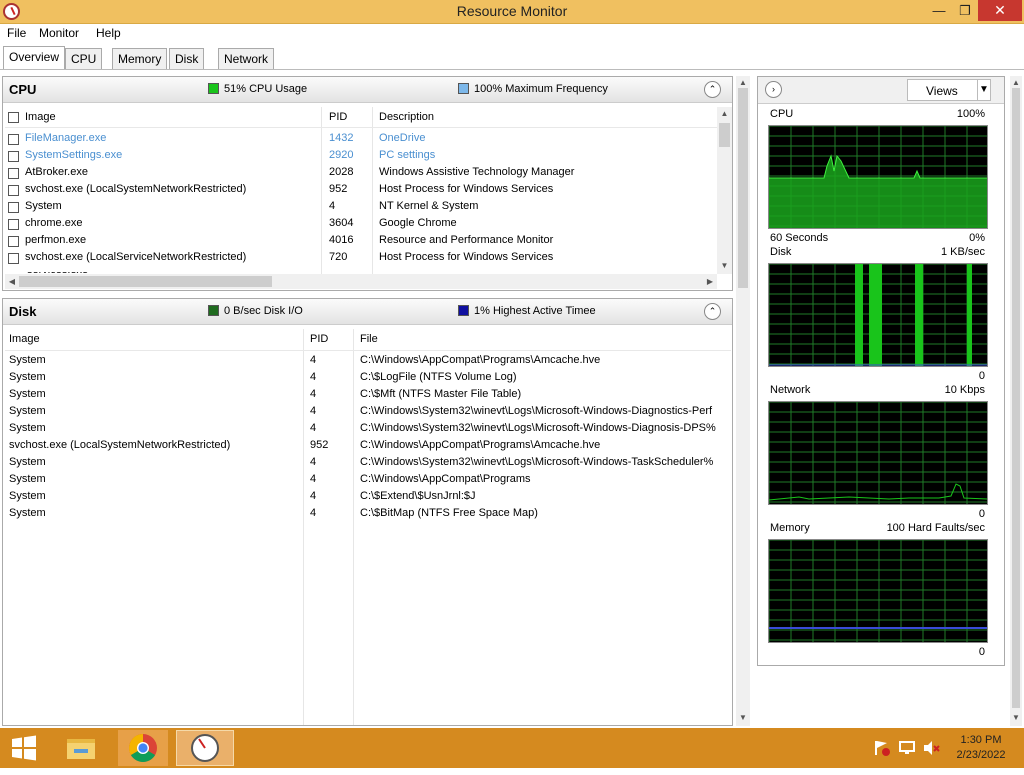 The image size is (1024, 775). I want to click on file-explorer-icon, so click(81, 748).